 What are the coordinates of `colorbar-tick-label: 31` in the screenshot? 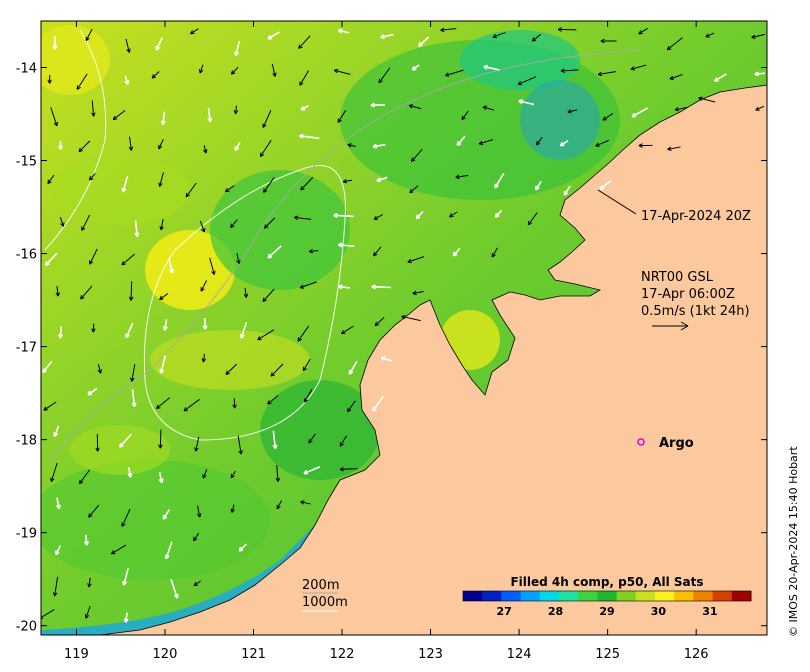 It's located at (709, 611).